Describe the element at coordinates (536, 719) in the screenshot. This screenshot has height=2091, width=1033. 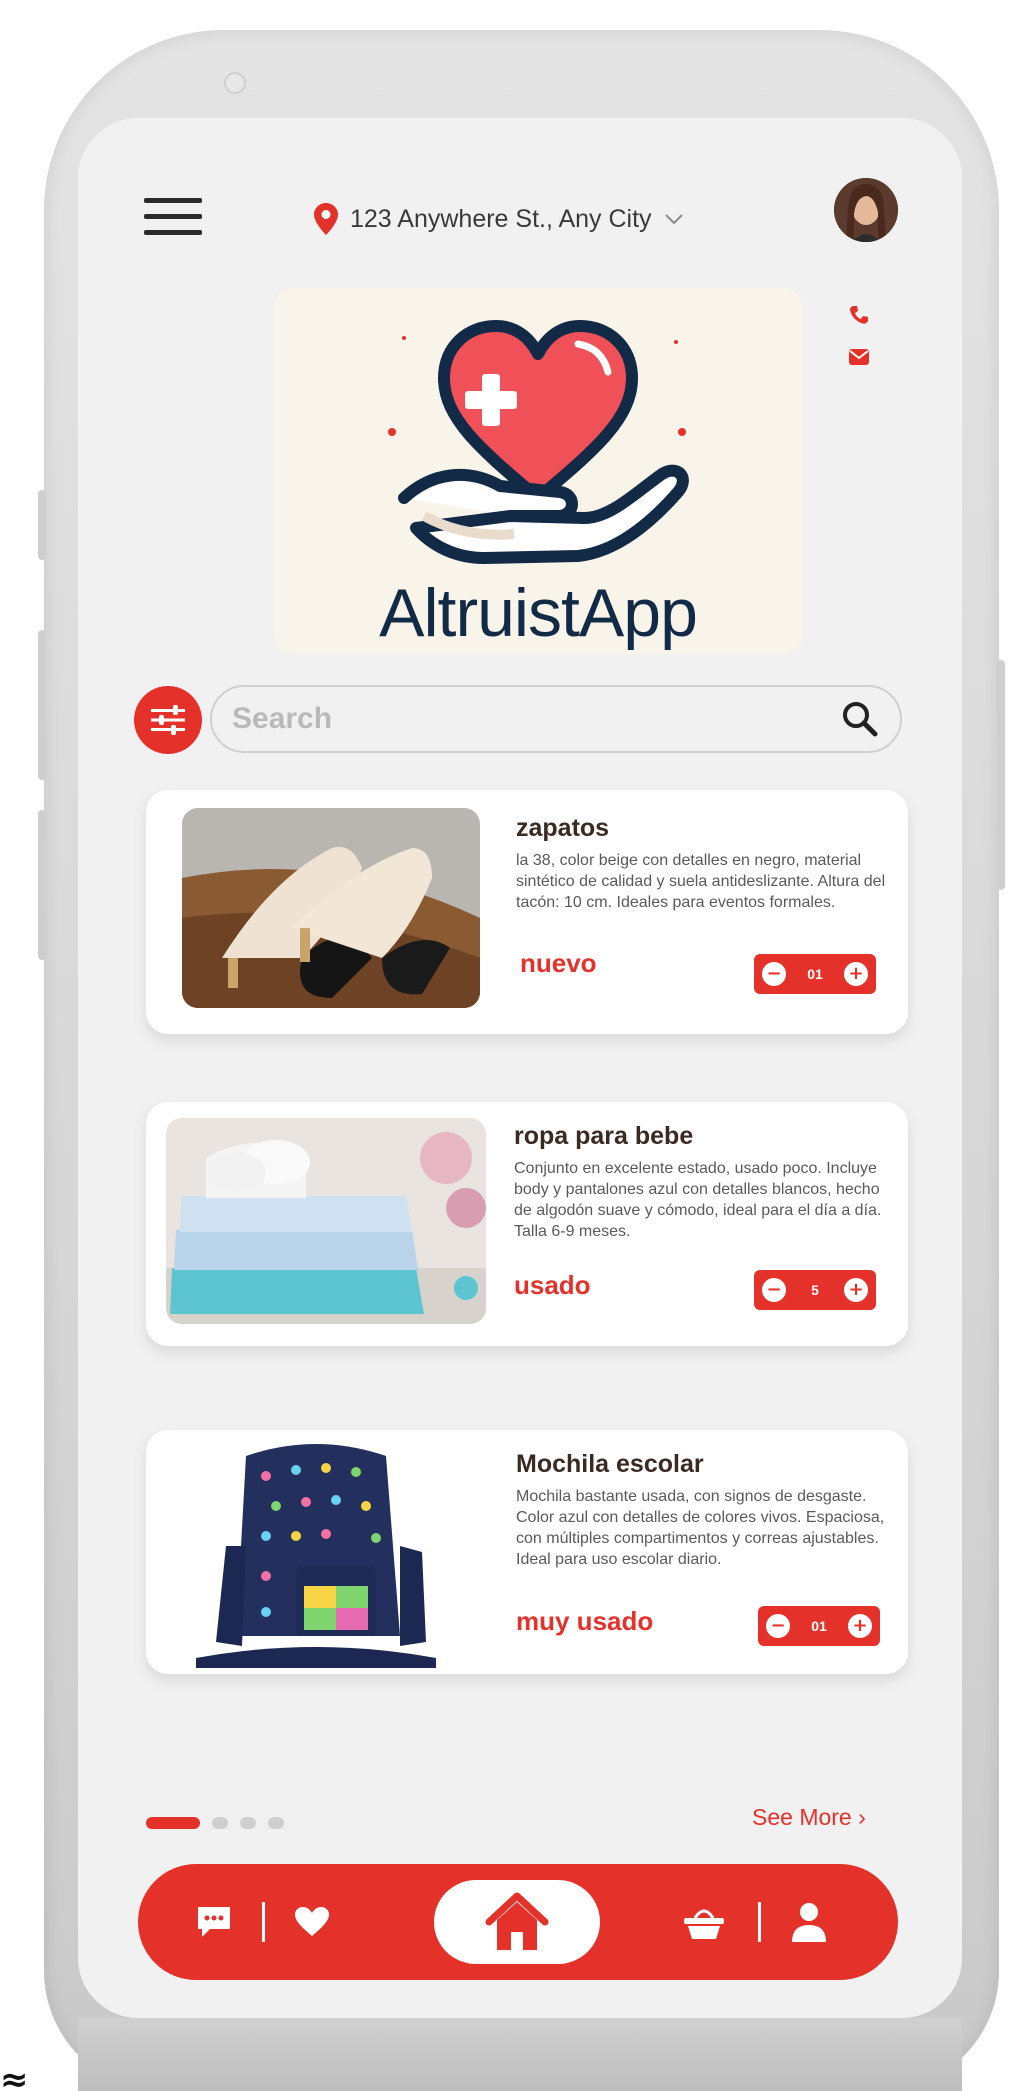
I see `search-input` at that location.